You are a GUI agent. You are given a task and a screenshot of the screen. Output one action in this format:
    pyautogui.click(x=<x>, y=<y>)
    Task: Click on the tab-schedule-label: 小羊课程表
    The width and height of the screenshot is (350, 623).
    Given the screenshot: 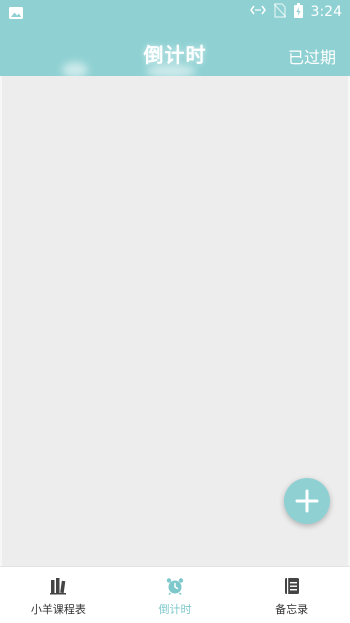 What is the action you would take?
    pyautogui.click(x=58, y=609)
    